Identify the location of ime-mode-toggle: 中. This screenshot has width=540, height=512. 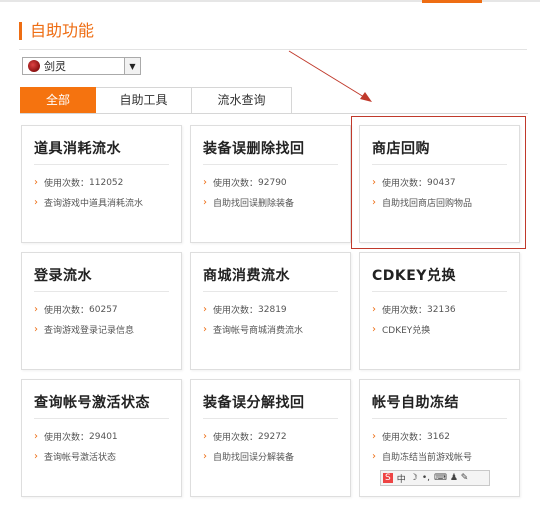
(401, 478).